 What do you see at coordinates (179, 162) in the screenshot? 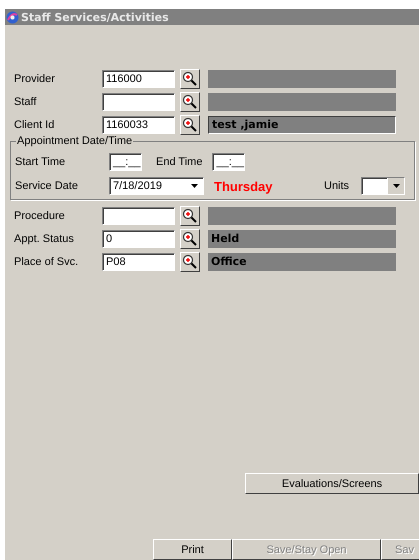
I see `field-label: End Time` at bounding box center [179, 162].